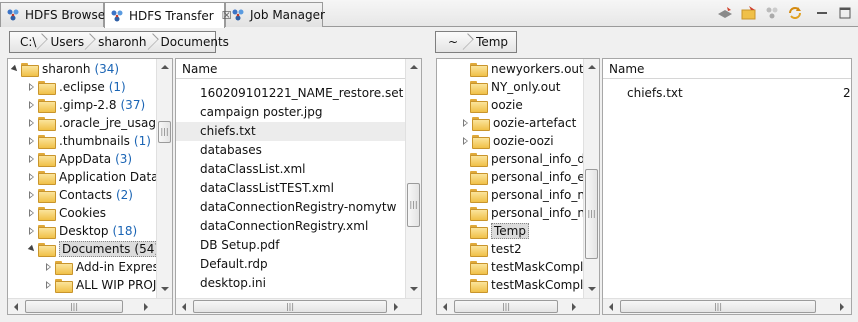 The height and width of the screenshot is (322, 858). I want to click on file-row: dataClassList.xml, so click(302, 169).